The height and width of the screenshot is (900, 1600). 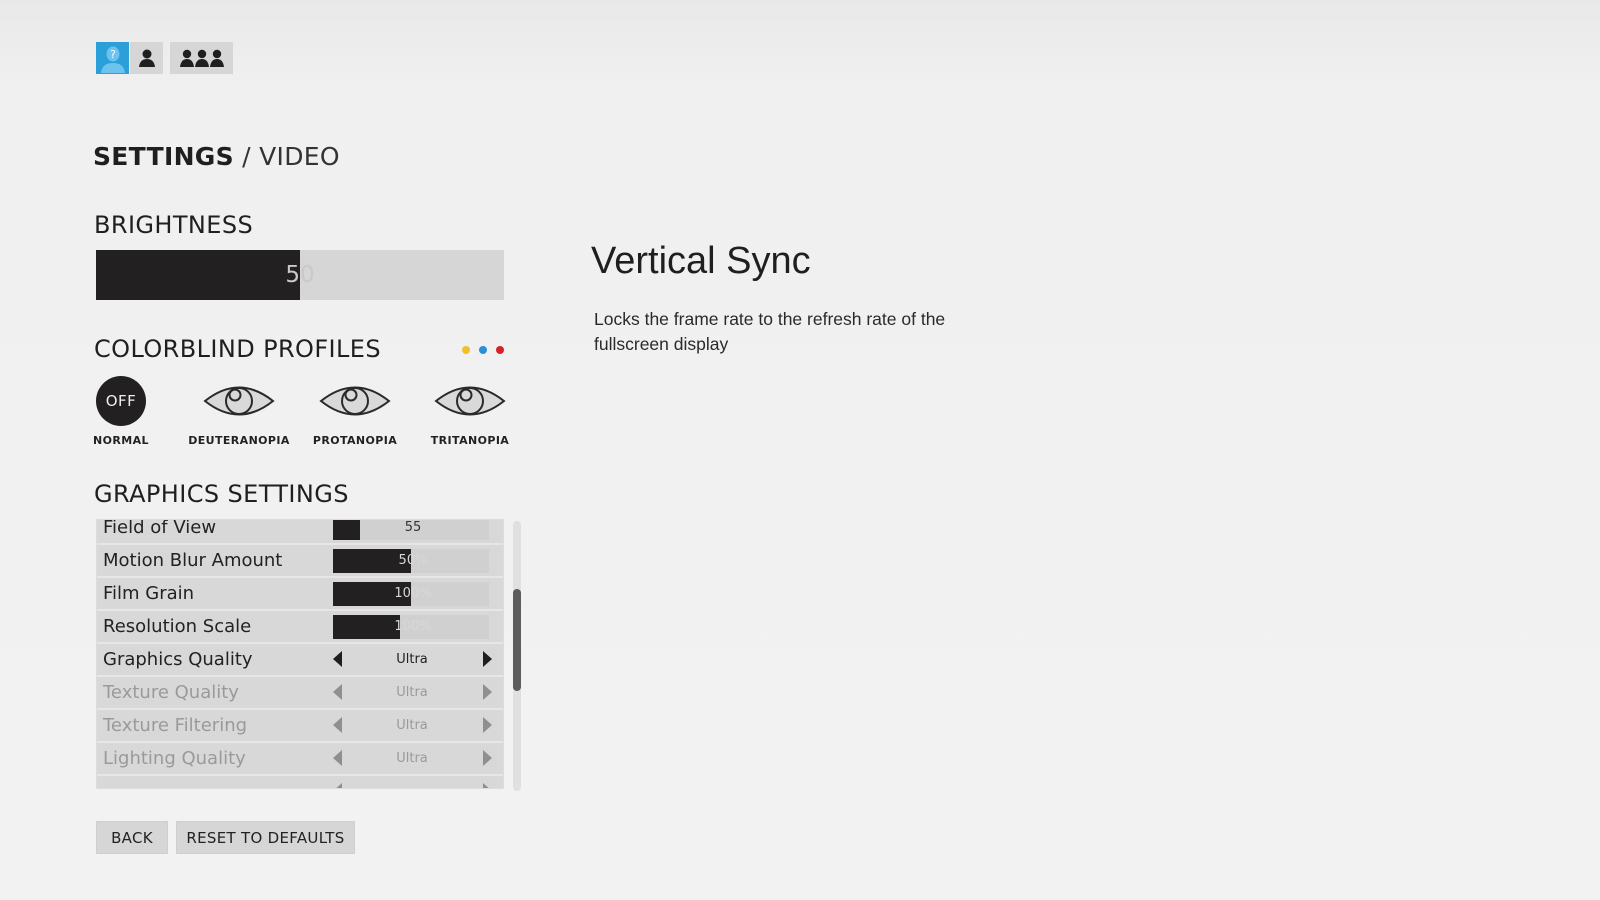 I want to click on setting-row-texture-filtering: Texture Filtering Ultra, so click(x=300, y=725).